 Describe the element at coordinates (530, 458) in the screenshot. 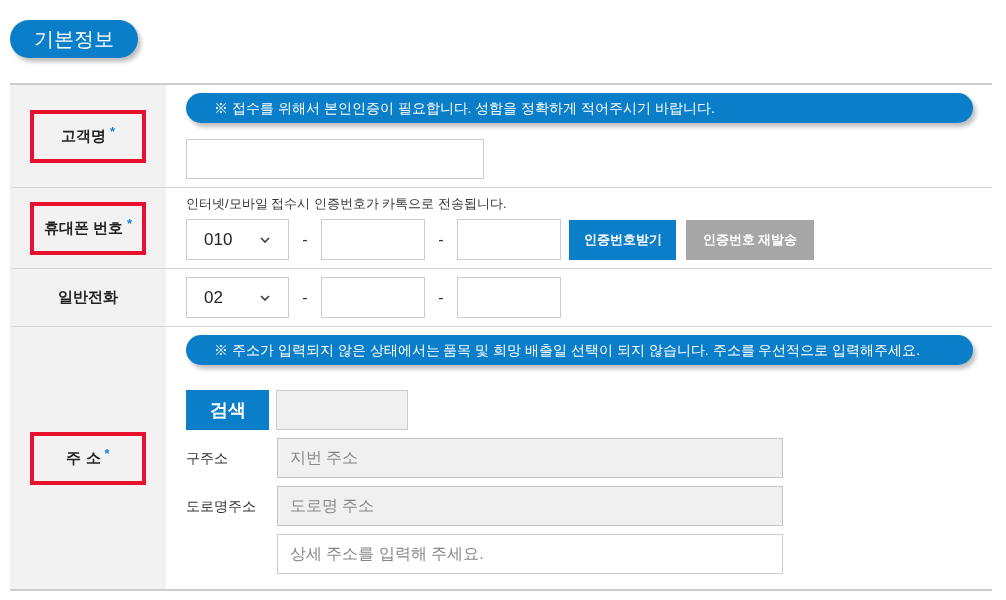

I see `address-input: 지번 주소` at that location.